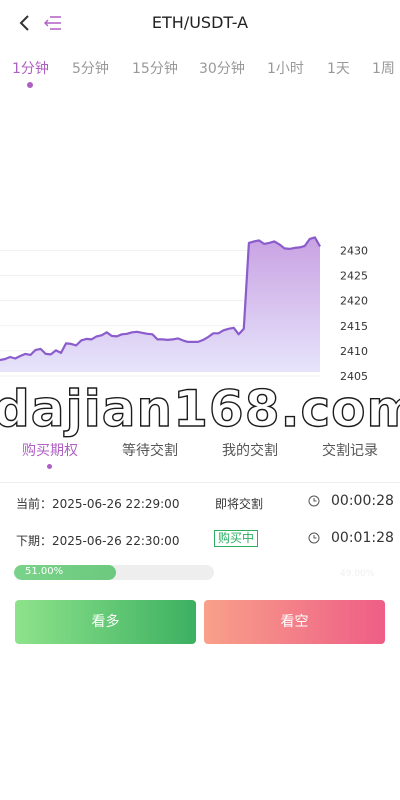 The width and height of the screenshot is (400, 800). Describe the element at coordinates (200, 539) in the screenshot. I see `next-period-row: 下期：2025-06-26 22:30:00 购买中 00:01:28` at that location.